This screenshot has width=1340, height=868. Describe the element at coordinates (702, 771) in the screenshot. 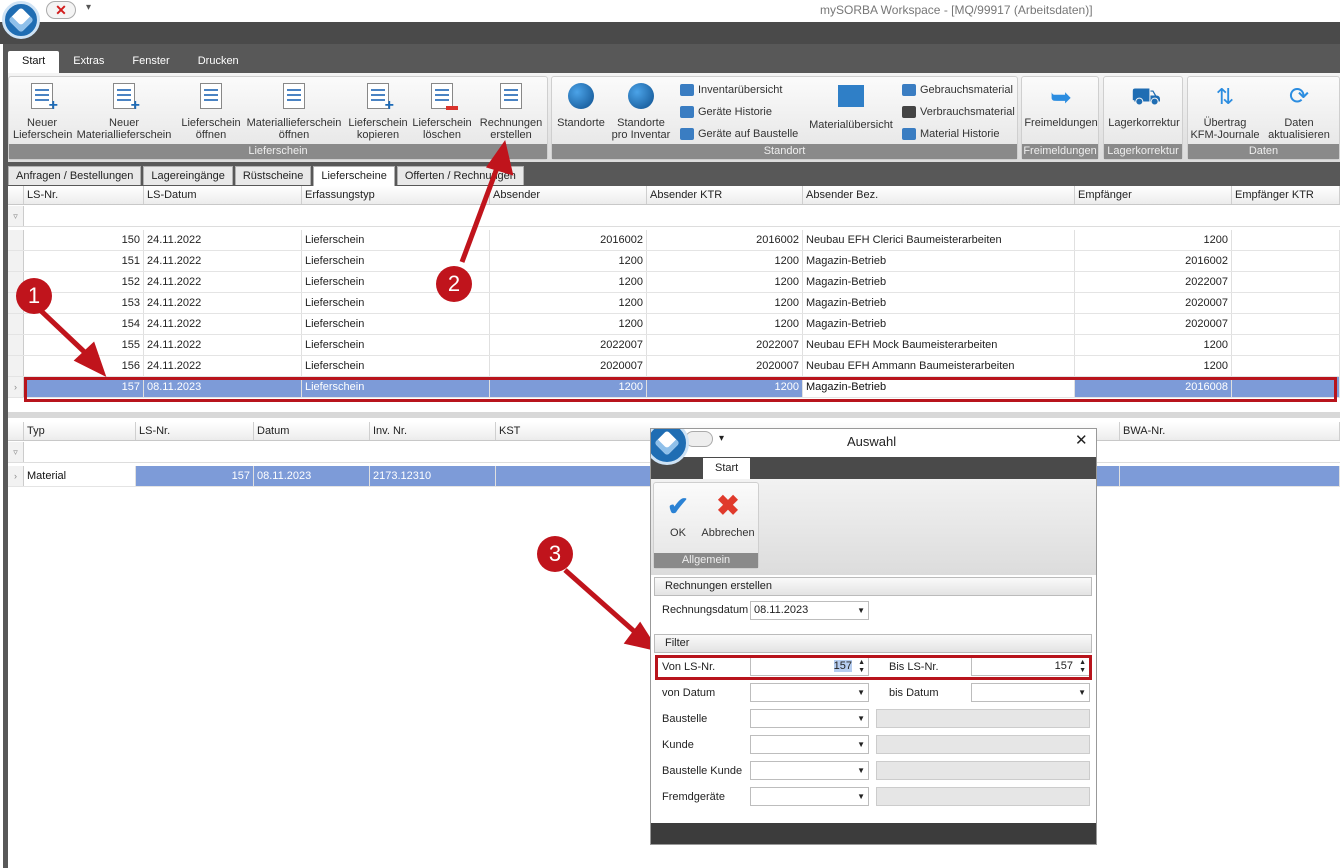

I see `baustelle-kunde-label: Baustelle Kunde` at that location.